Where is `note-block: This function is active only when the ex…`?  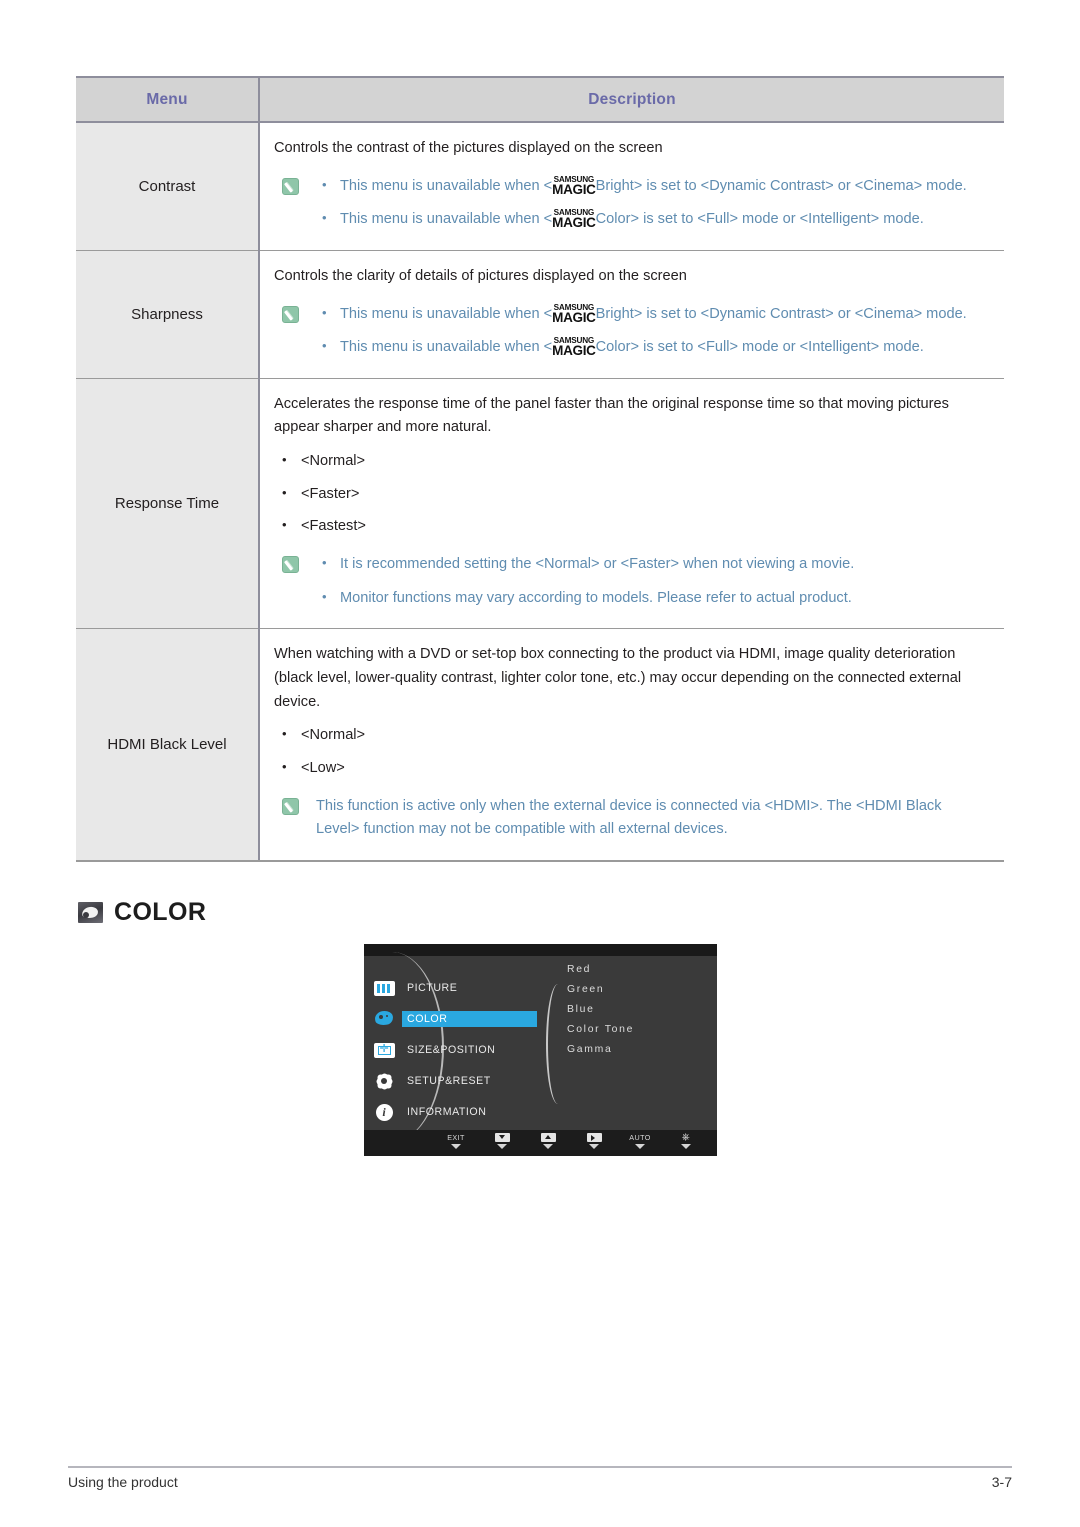
note-block: This function is active only when the ex… is located at coordinates (630, 818).